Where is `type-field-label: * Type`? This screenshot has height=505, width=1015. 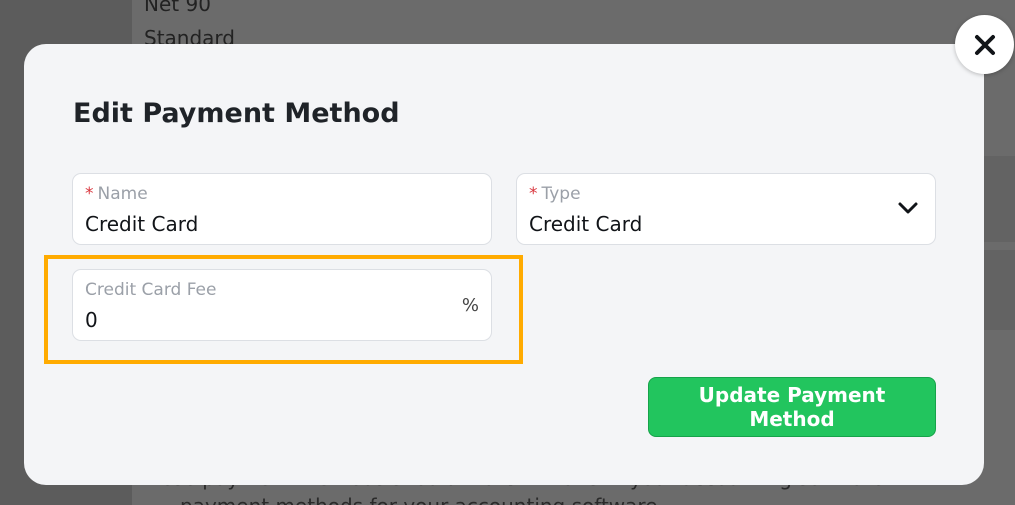 type-field-label: * Type is located at coordinates (555, 194).